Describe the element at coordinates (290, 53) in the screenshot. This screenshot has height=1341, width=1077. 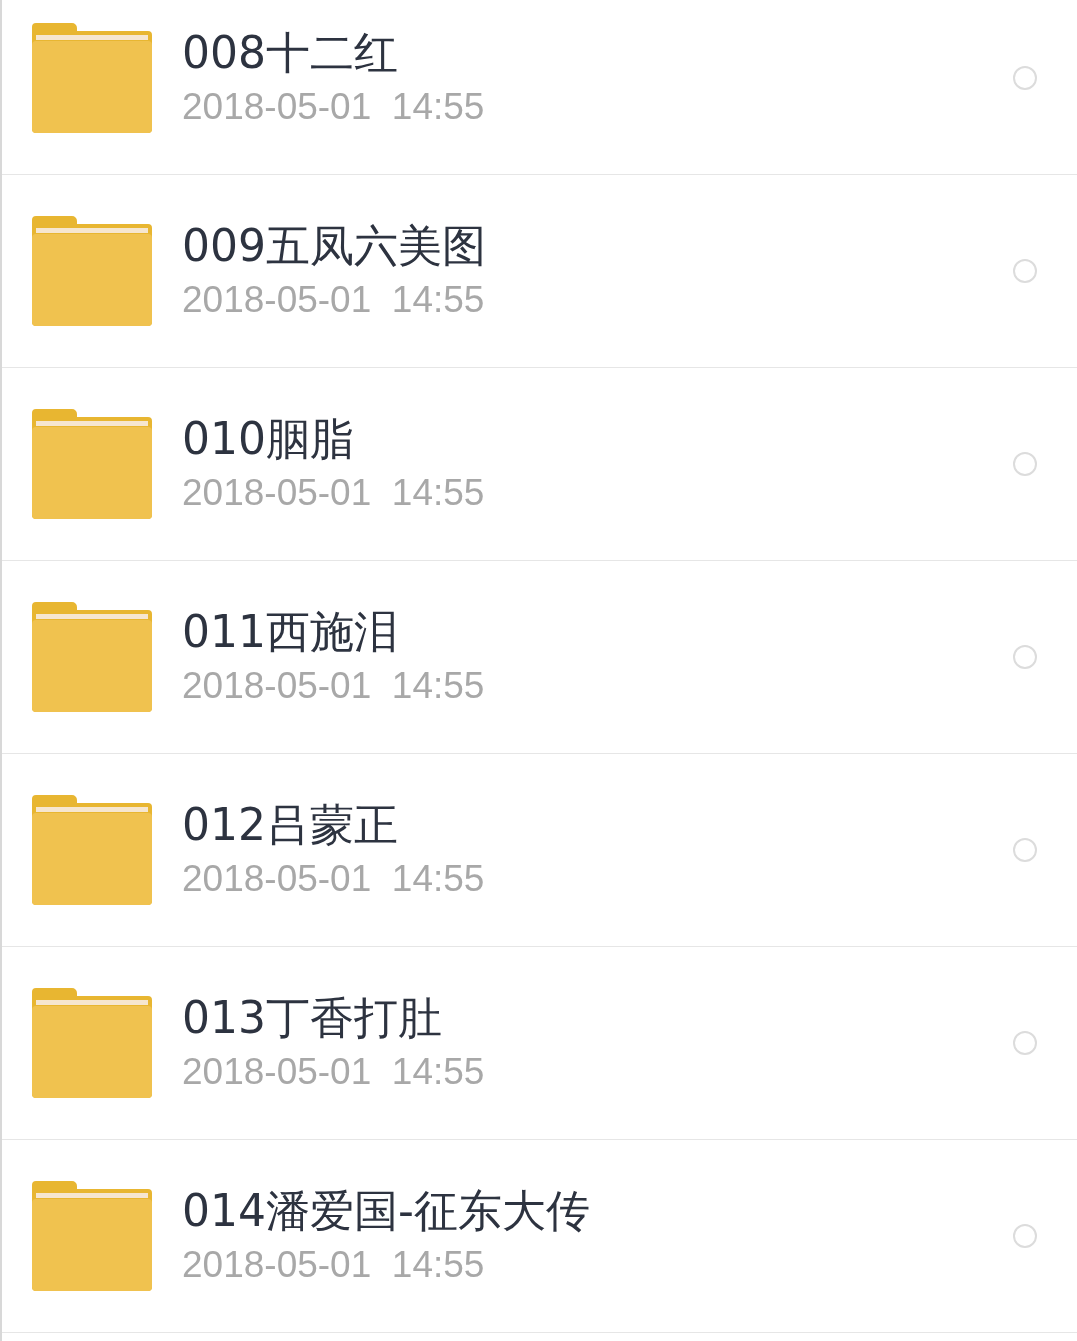
I see `folder-name: 008十二红` at that location.